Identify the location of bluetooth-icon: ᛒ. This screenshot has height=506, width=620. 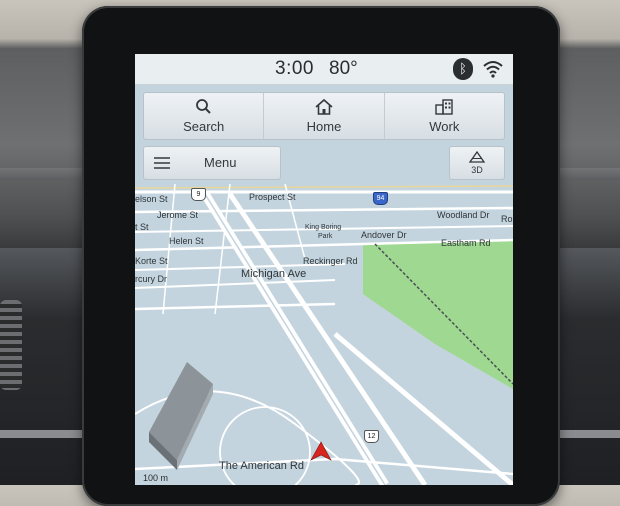
(463, 69).